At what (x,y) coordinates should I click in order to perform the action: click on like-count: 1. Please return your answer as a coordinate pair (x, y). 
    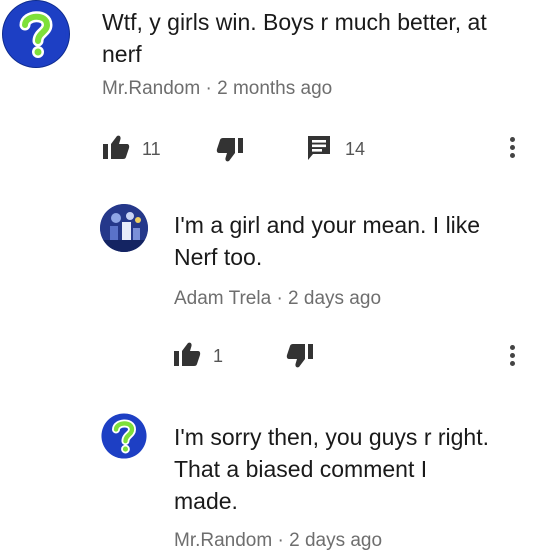
    Looking at the image, I should click on (218, 356).